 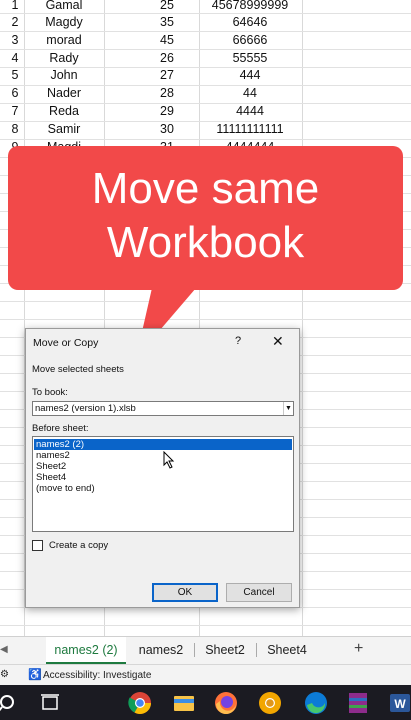 I want to click on table-row: 4 Rady 26 55555, so click(x=205, y=59).